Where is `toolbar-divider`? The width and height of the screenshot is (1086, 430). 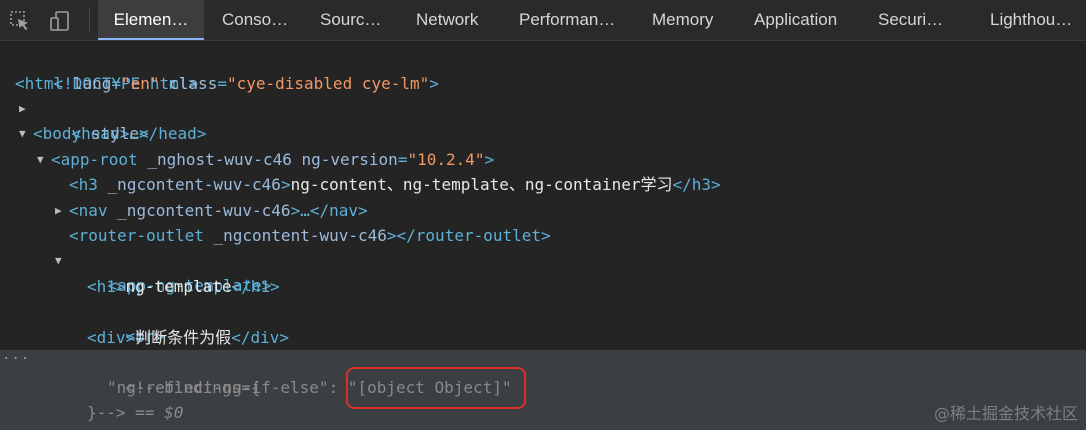
toolbar-divider is located at coordinates (89, 20).